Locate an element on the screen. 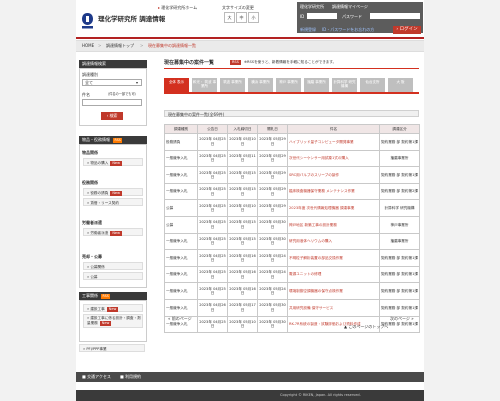  sidebar-item-lease: » 賃借・リース契約 is located at coordinates (113, 202).